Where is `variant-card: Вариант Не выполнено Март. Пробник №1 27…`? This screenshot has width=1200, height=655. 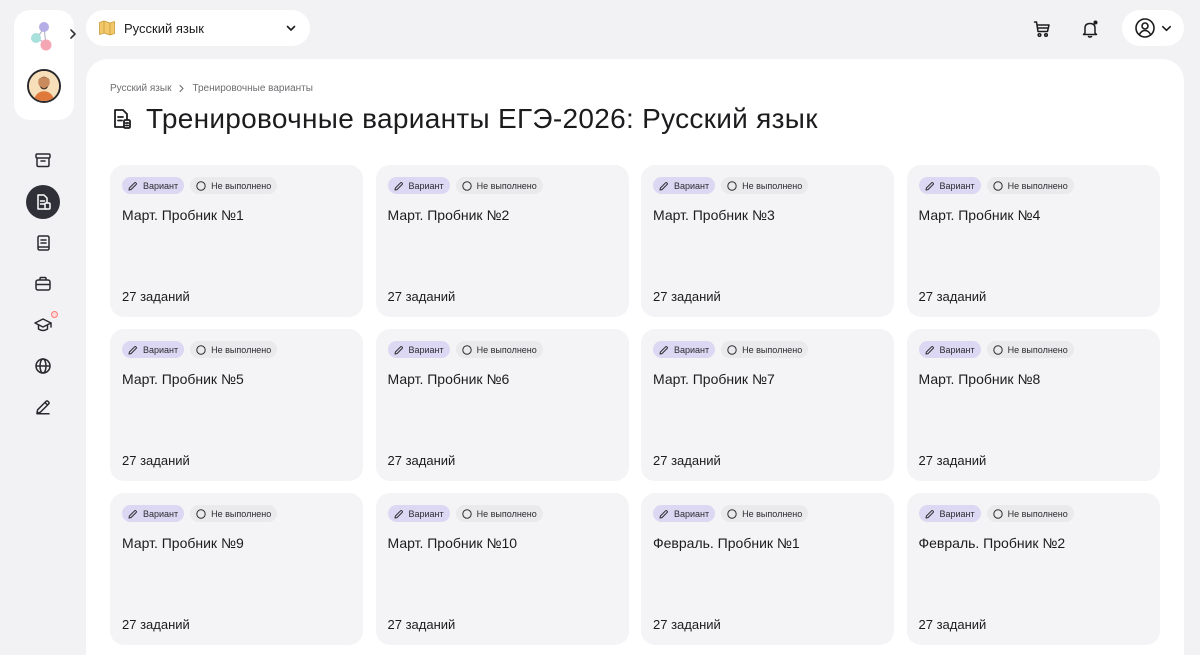
variant-card: Вариант Не выполнено Март. Пробник №1 27… is located at coordinates (236, 241).